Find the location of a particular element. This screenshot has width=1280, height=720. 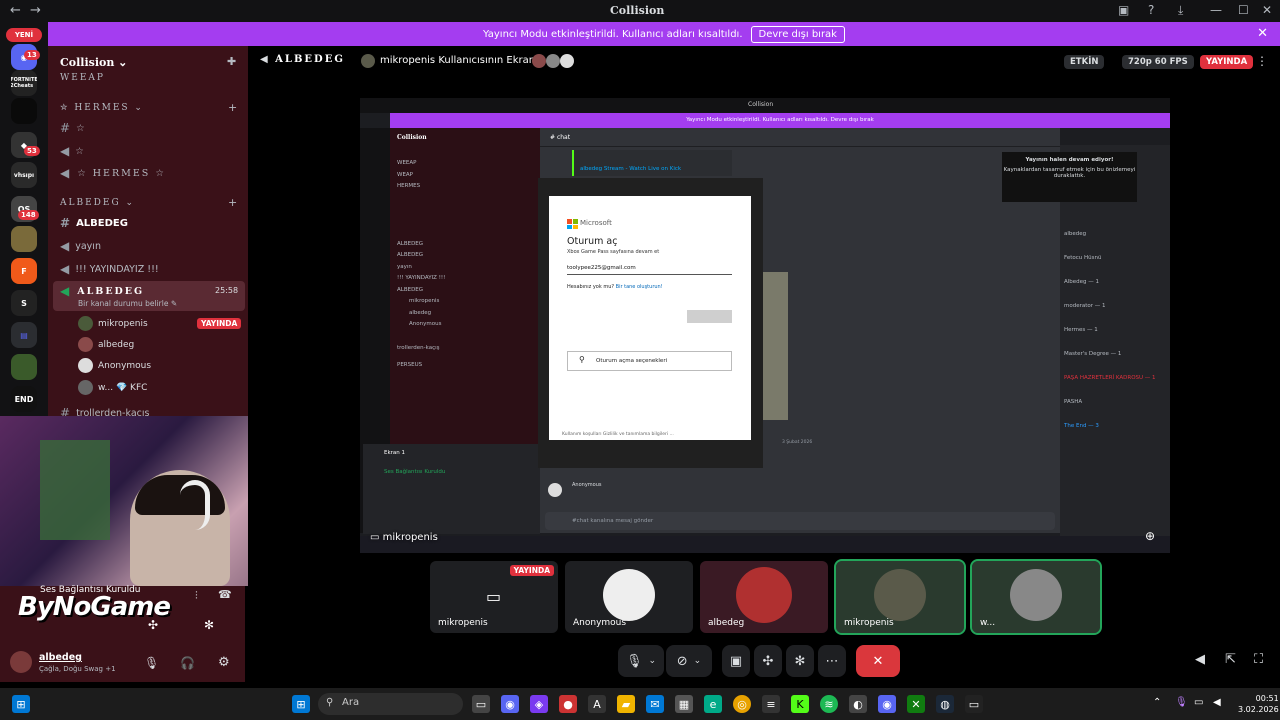

server-icon-vhs: vhsıpı is located at coordinates (24, 175).